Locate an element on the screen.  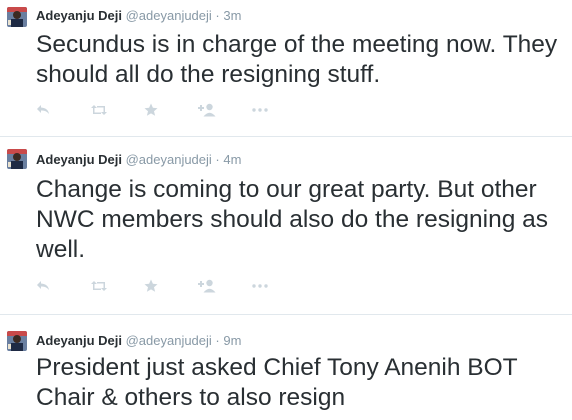
tweet-header: Adeyanju Deji @adeyanjudeji · 4m is located at coordinates (138, 160).